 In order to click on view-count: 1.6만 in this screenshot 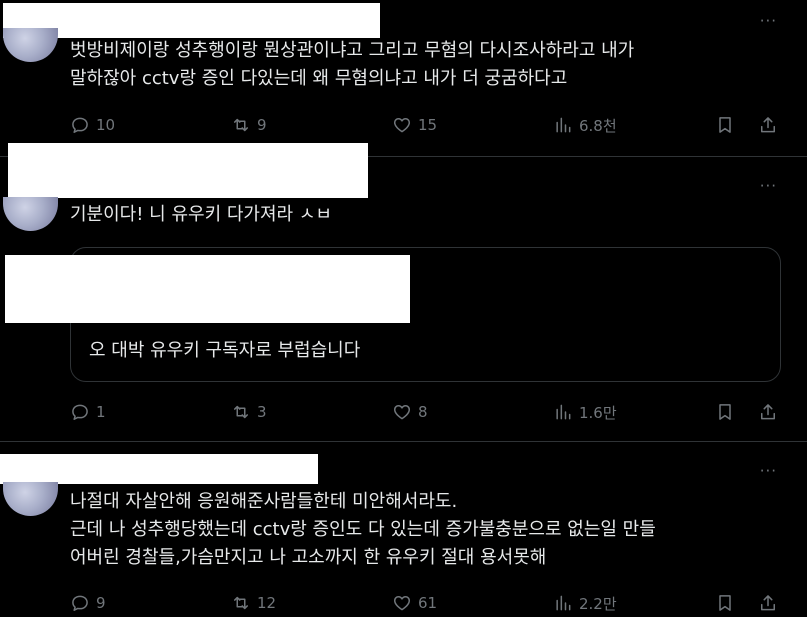, I will do `click(598, 412)`.